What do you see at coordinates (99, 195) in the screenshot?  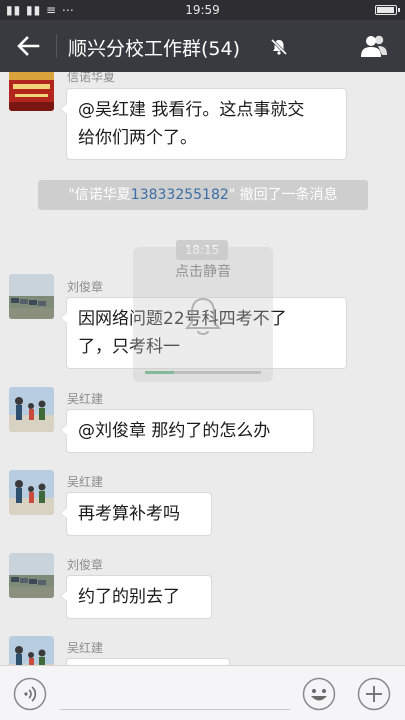 I see `recall-notice-name: "信诺华夏` at bounding box center [99, 195].